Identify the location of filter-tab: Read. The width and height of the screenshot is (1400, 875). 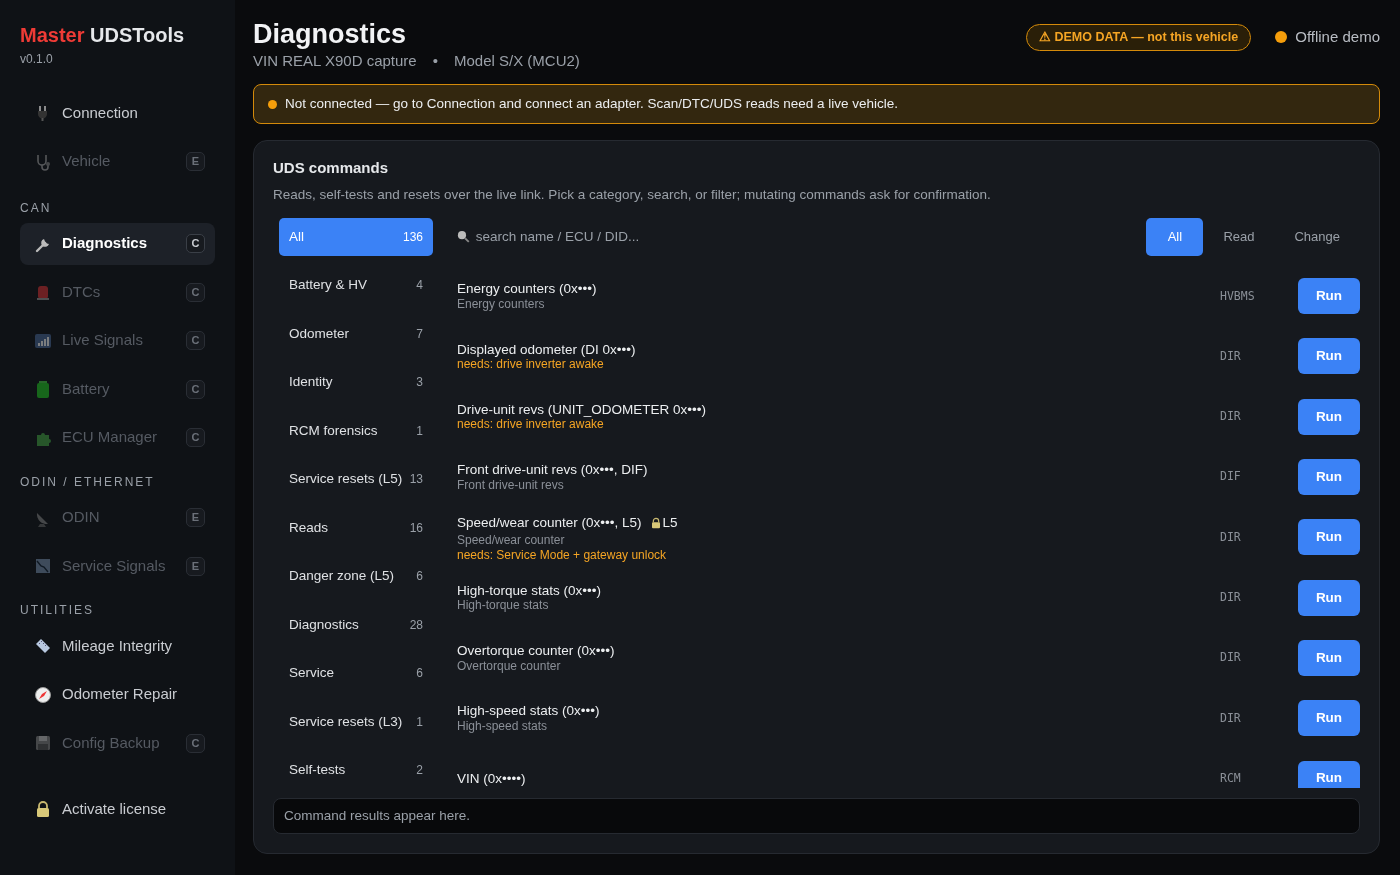
(1239, 236).